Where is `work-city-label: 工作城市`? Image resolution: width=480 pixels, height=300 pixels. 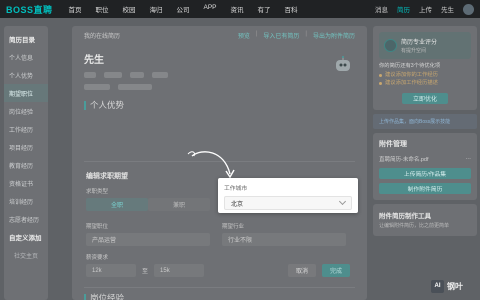 work-city-label: 工作城市 is located at coordinates (236, 189).